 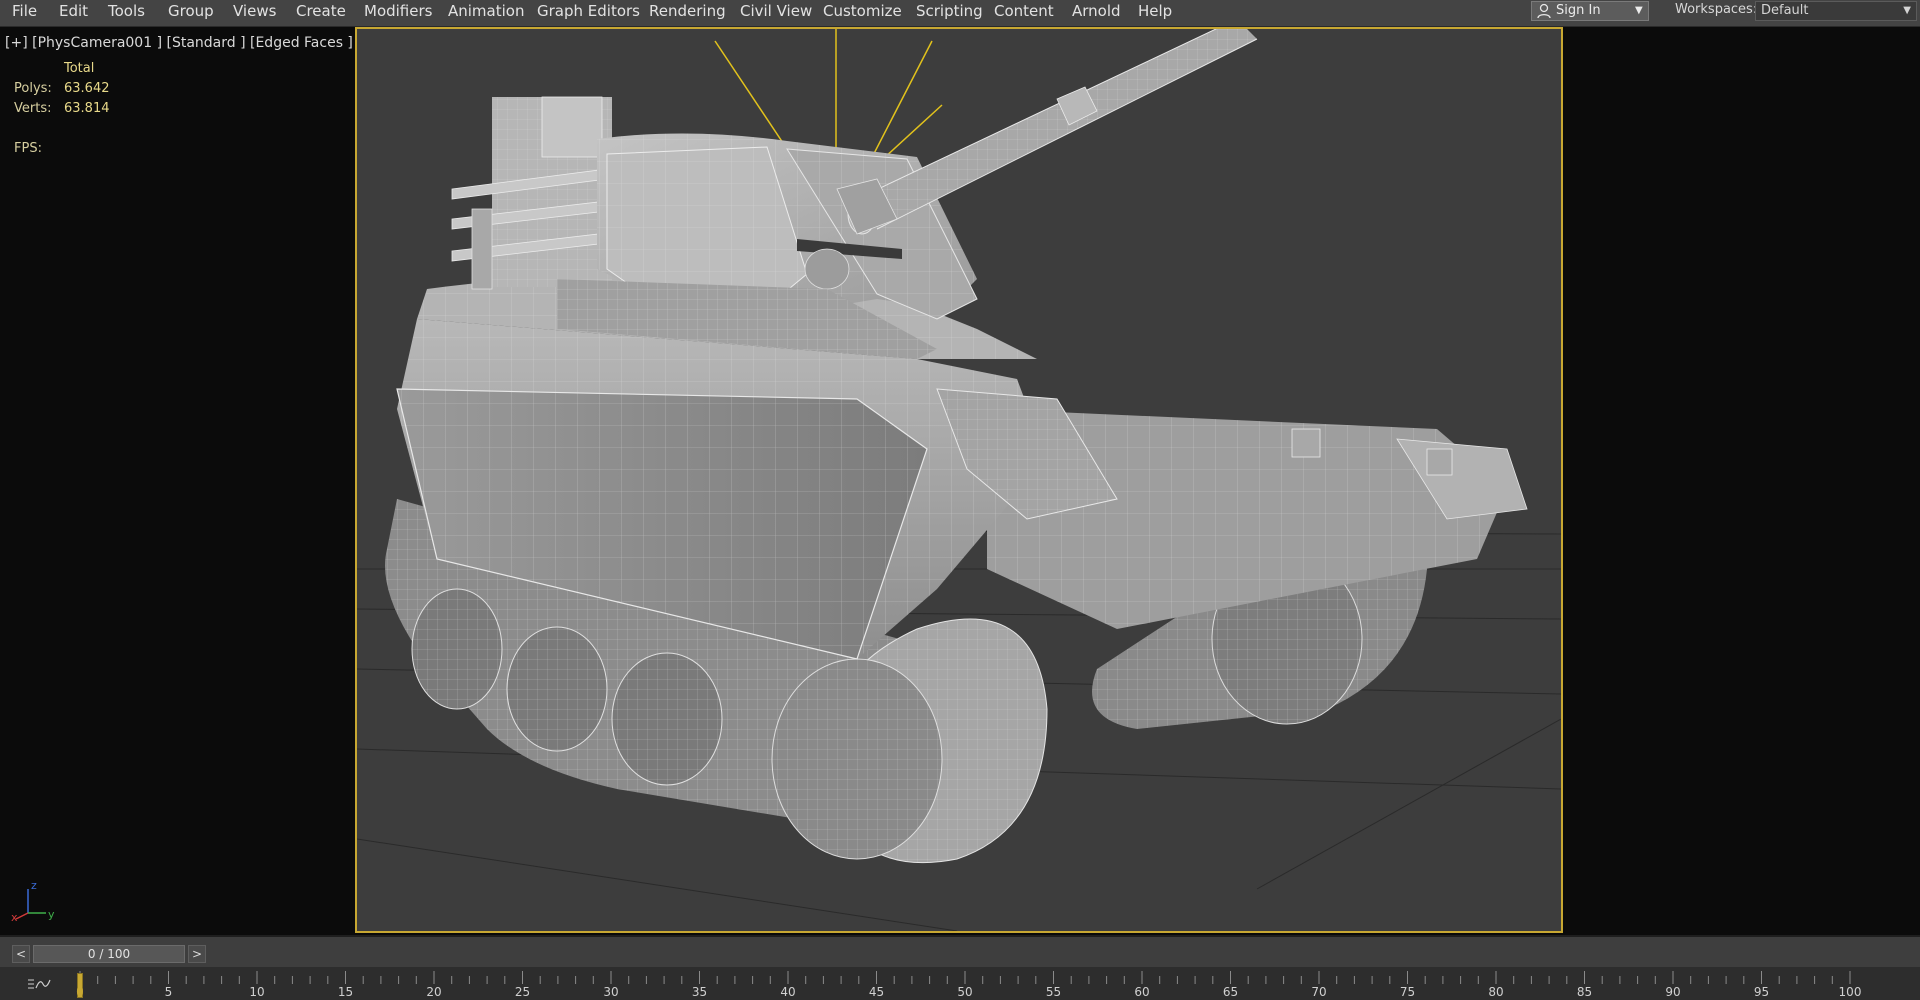 I want to click on frame-tick-label: 80, so click(x=1496, y=992).